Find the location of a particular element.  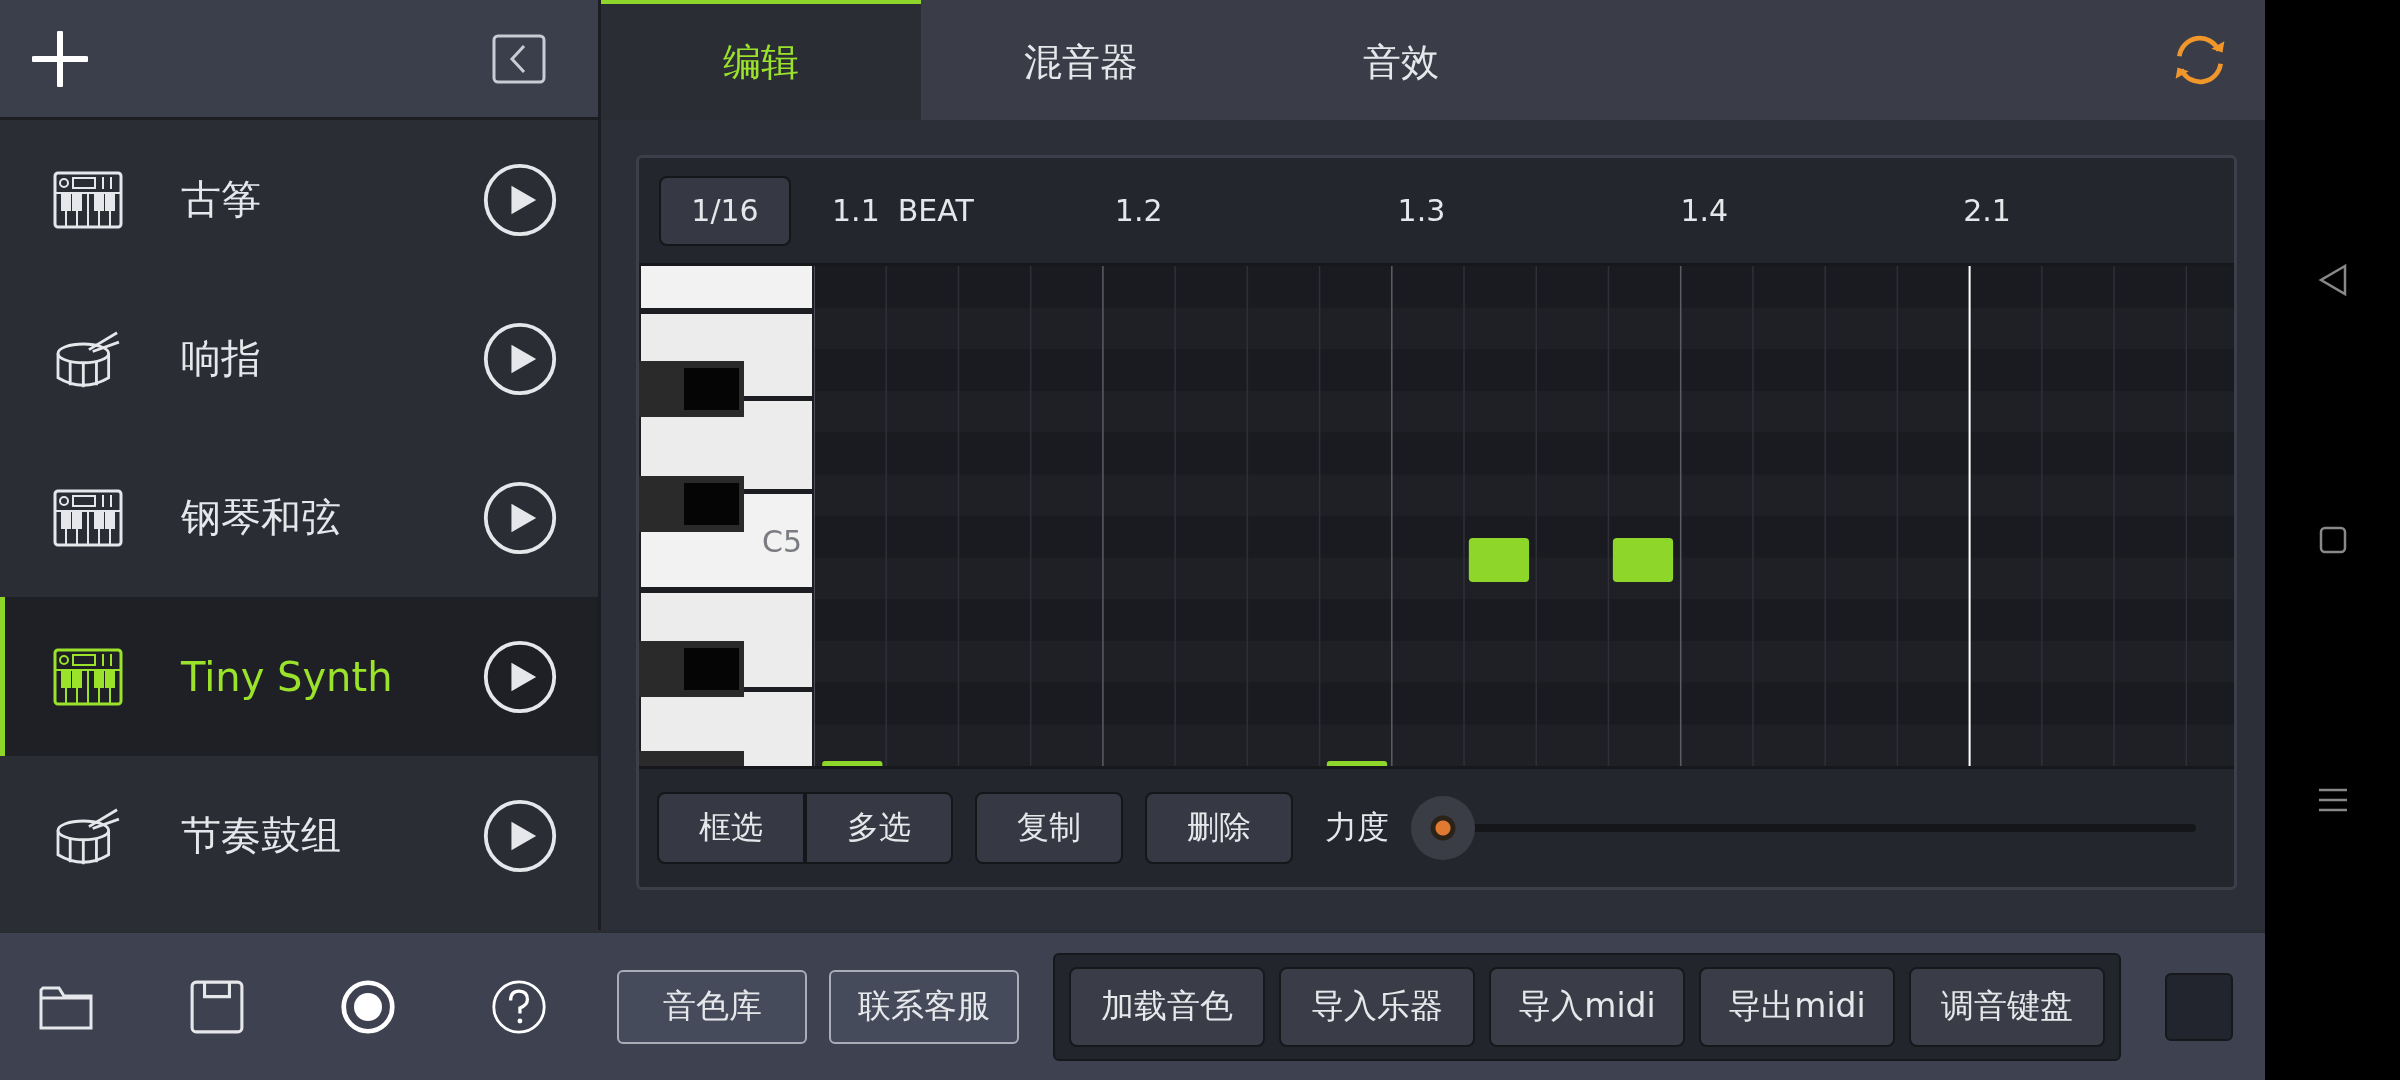

instrument-item: 钢琴和弦 is located at coordinates (299, 517).